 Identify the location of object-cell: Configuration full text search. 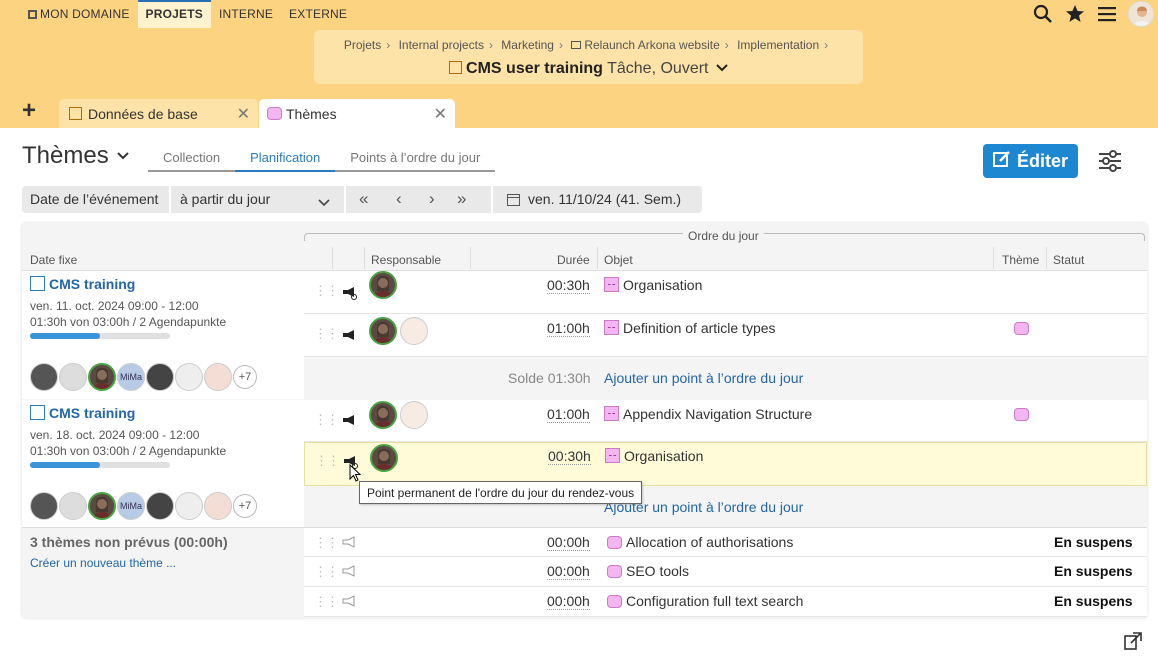
(705, 601).